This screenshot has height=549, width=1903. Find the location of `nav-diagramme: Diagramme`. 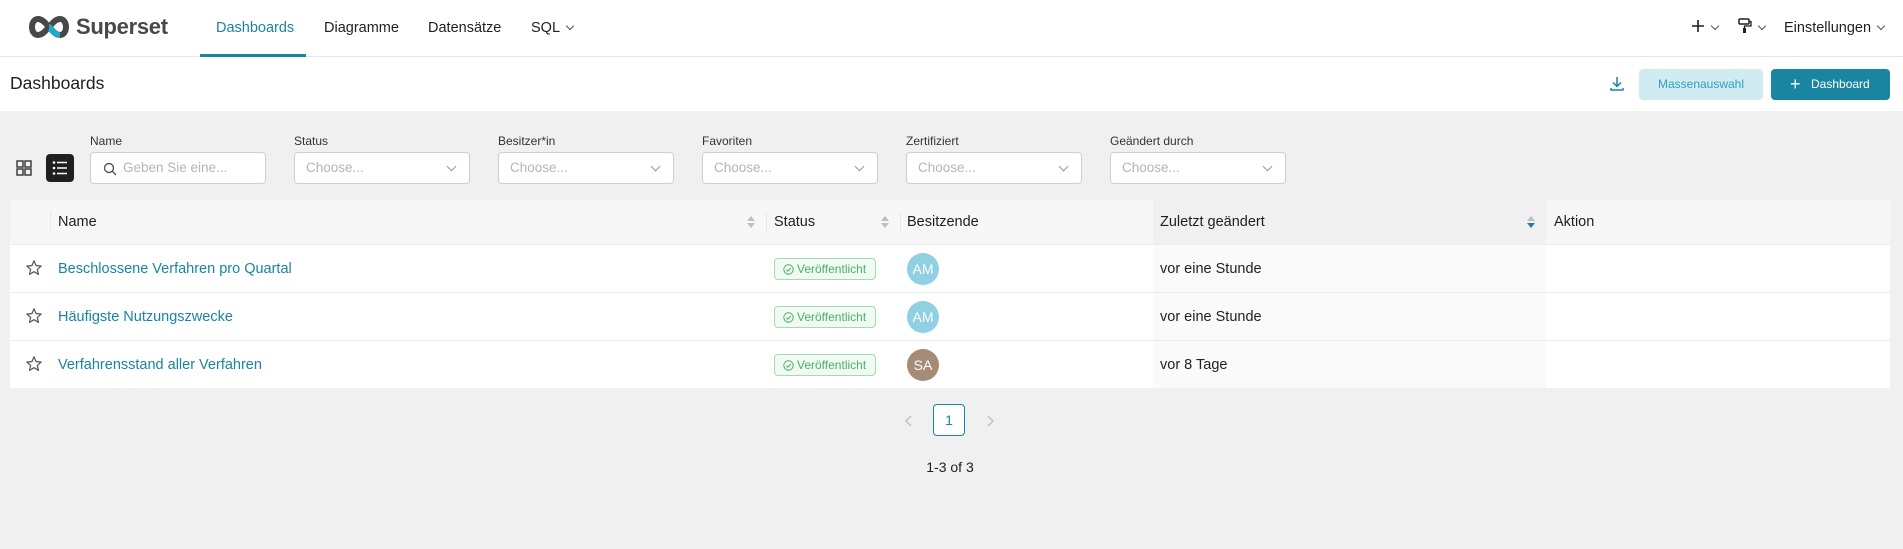

nav-diagramme: Diagramme is located at coordinates (361, 28).